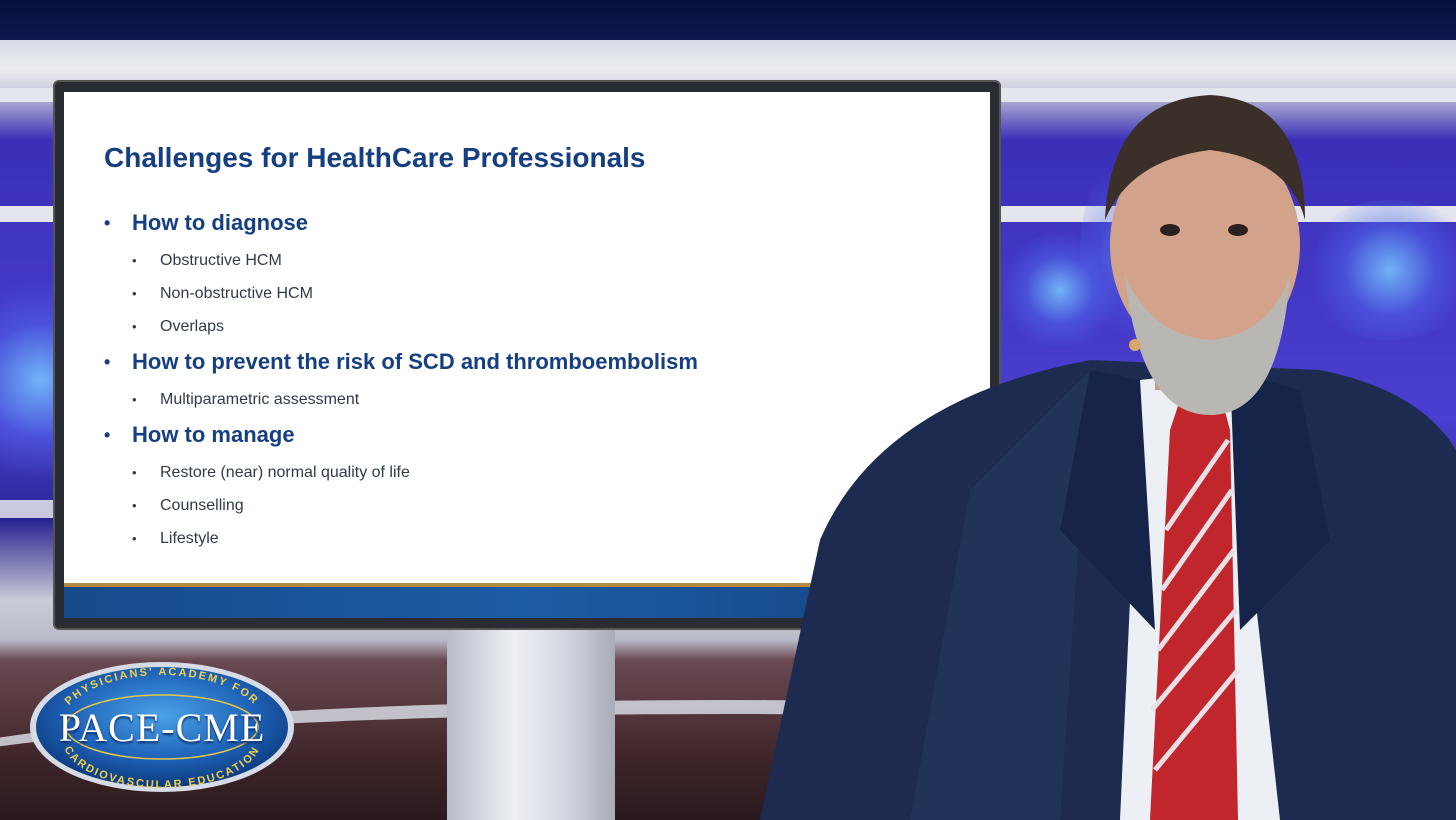 This screenshot has width=1456, height=820. I want to click on logo-name: PACE-CME, so click(162, 727).